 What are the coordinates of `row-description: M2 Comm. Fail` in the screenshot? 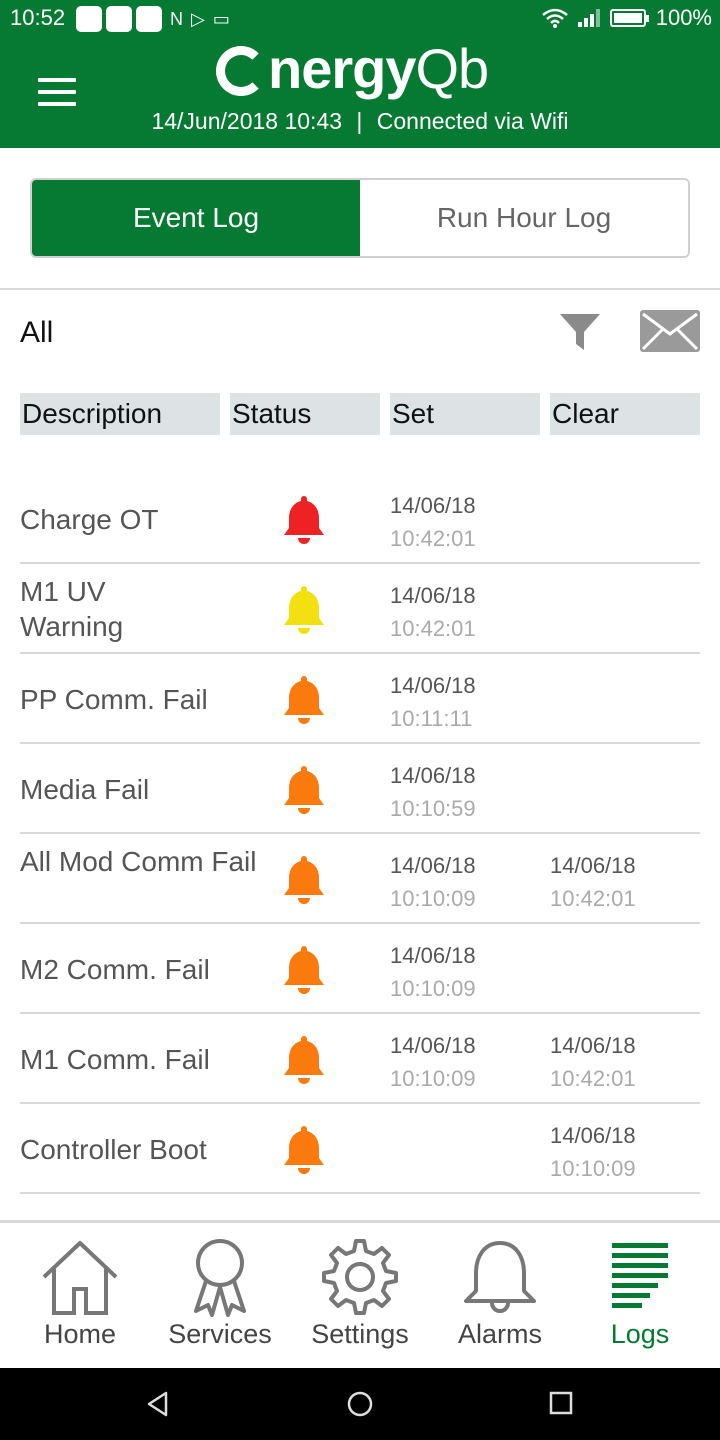 It's located at (115, 969).